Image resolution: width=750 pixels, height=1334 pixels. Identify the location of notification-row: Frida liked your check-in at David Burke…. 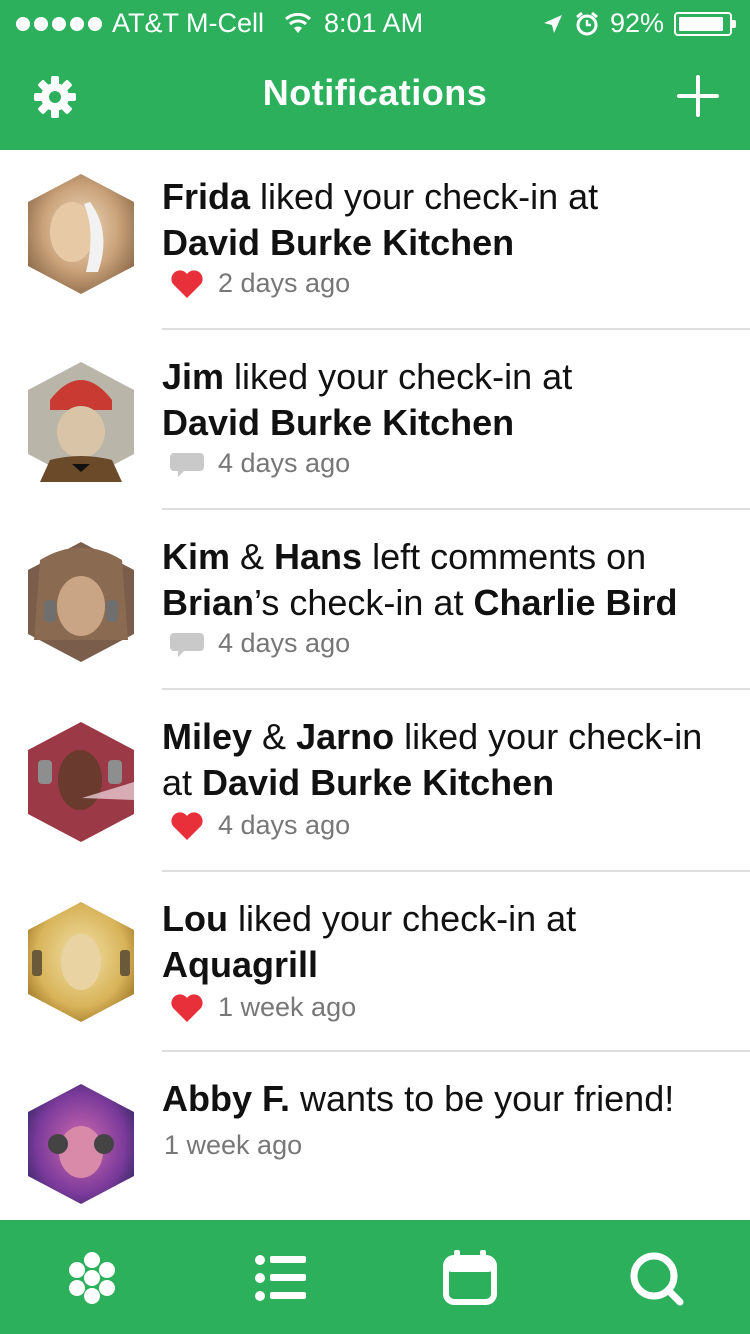
(375, 240).